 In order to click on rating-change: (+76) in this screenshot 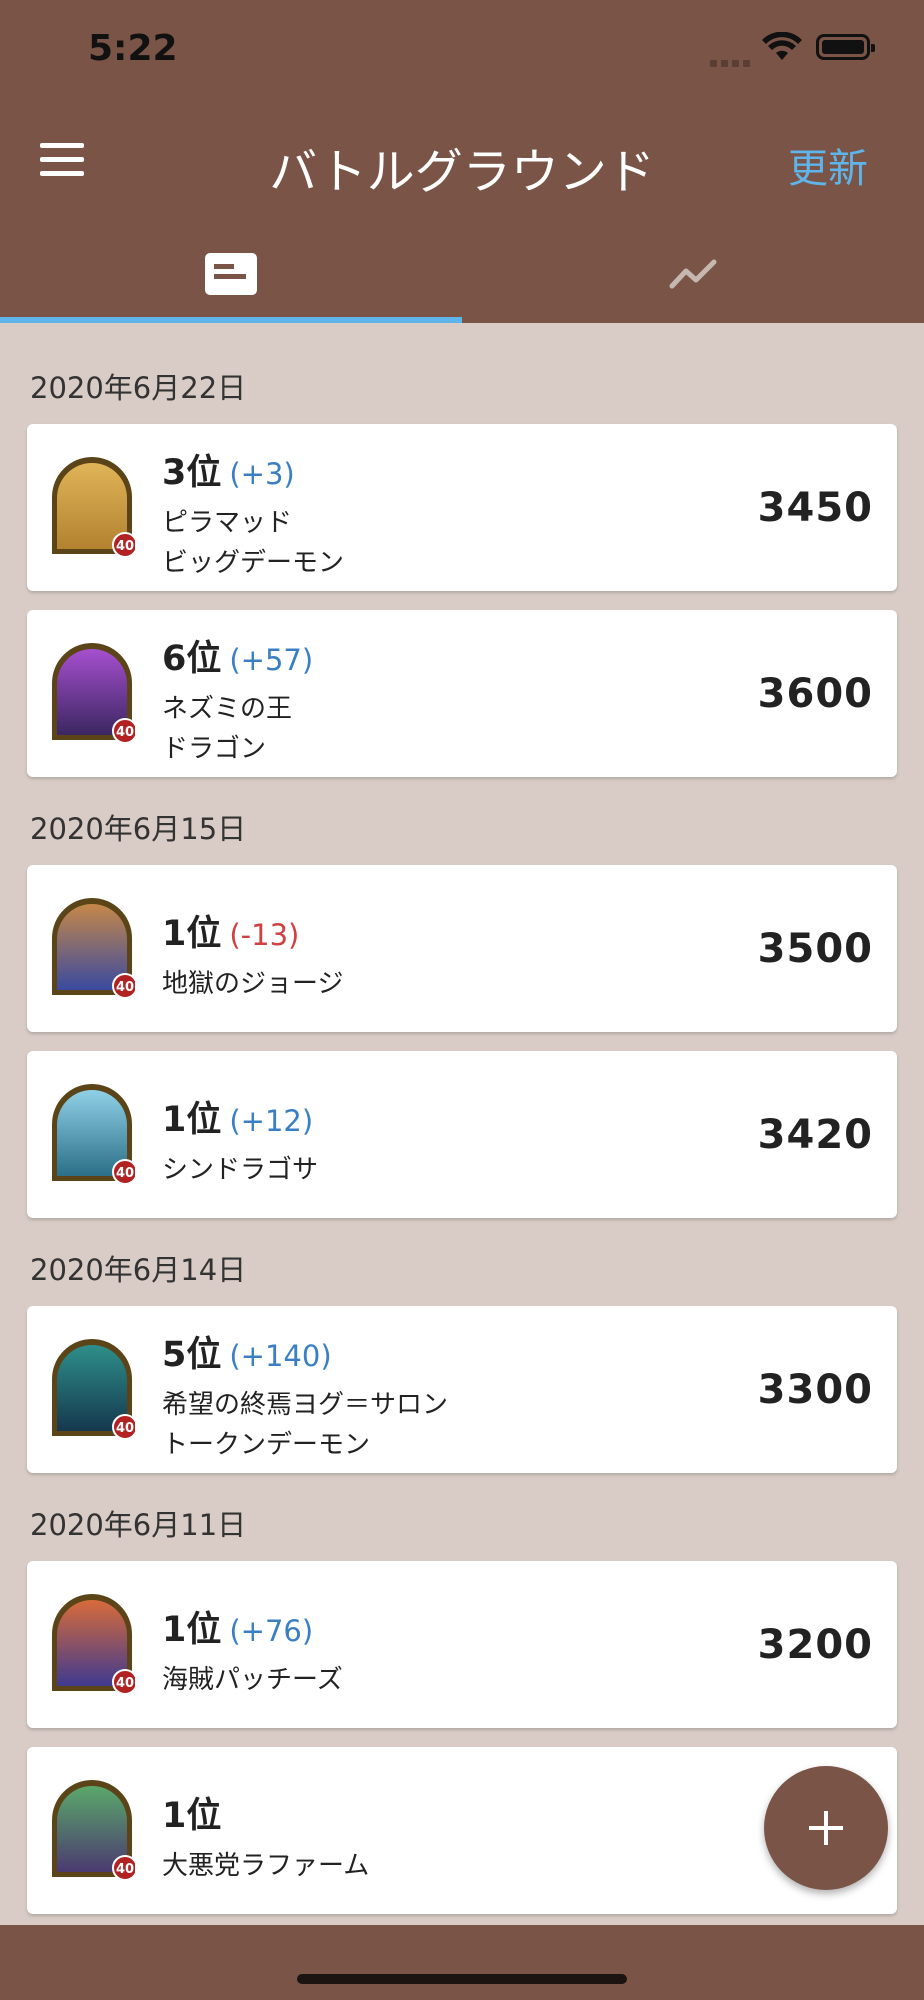, I will do `click(271, 1631)`.